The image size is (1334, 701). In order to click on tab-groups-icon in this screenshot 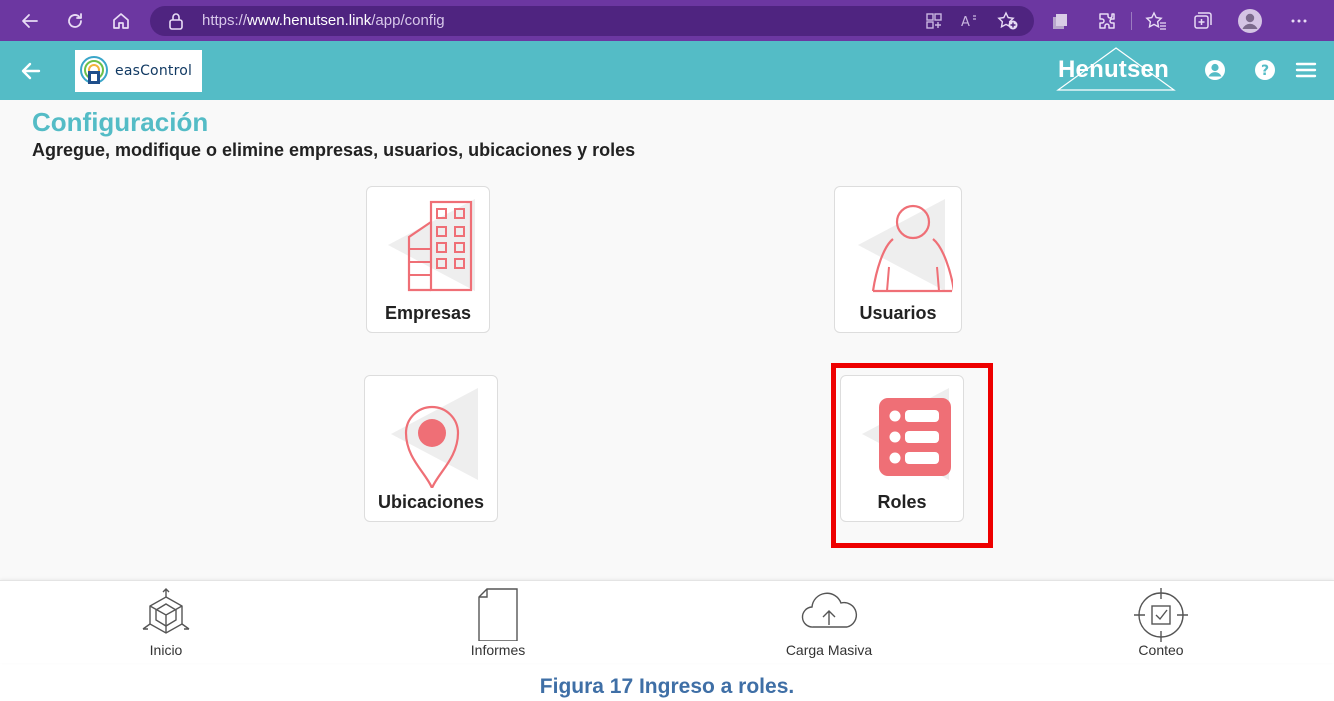, I will do `click(1203, 21)`.